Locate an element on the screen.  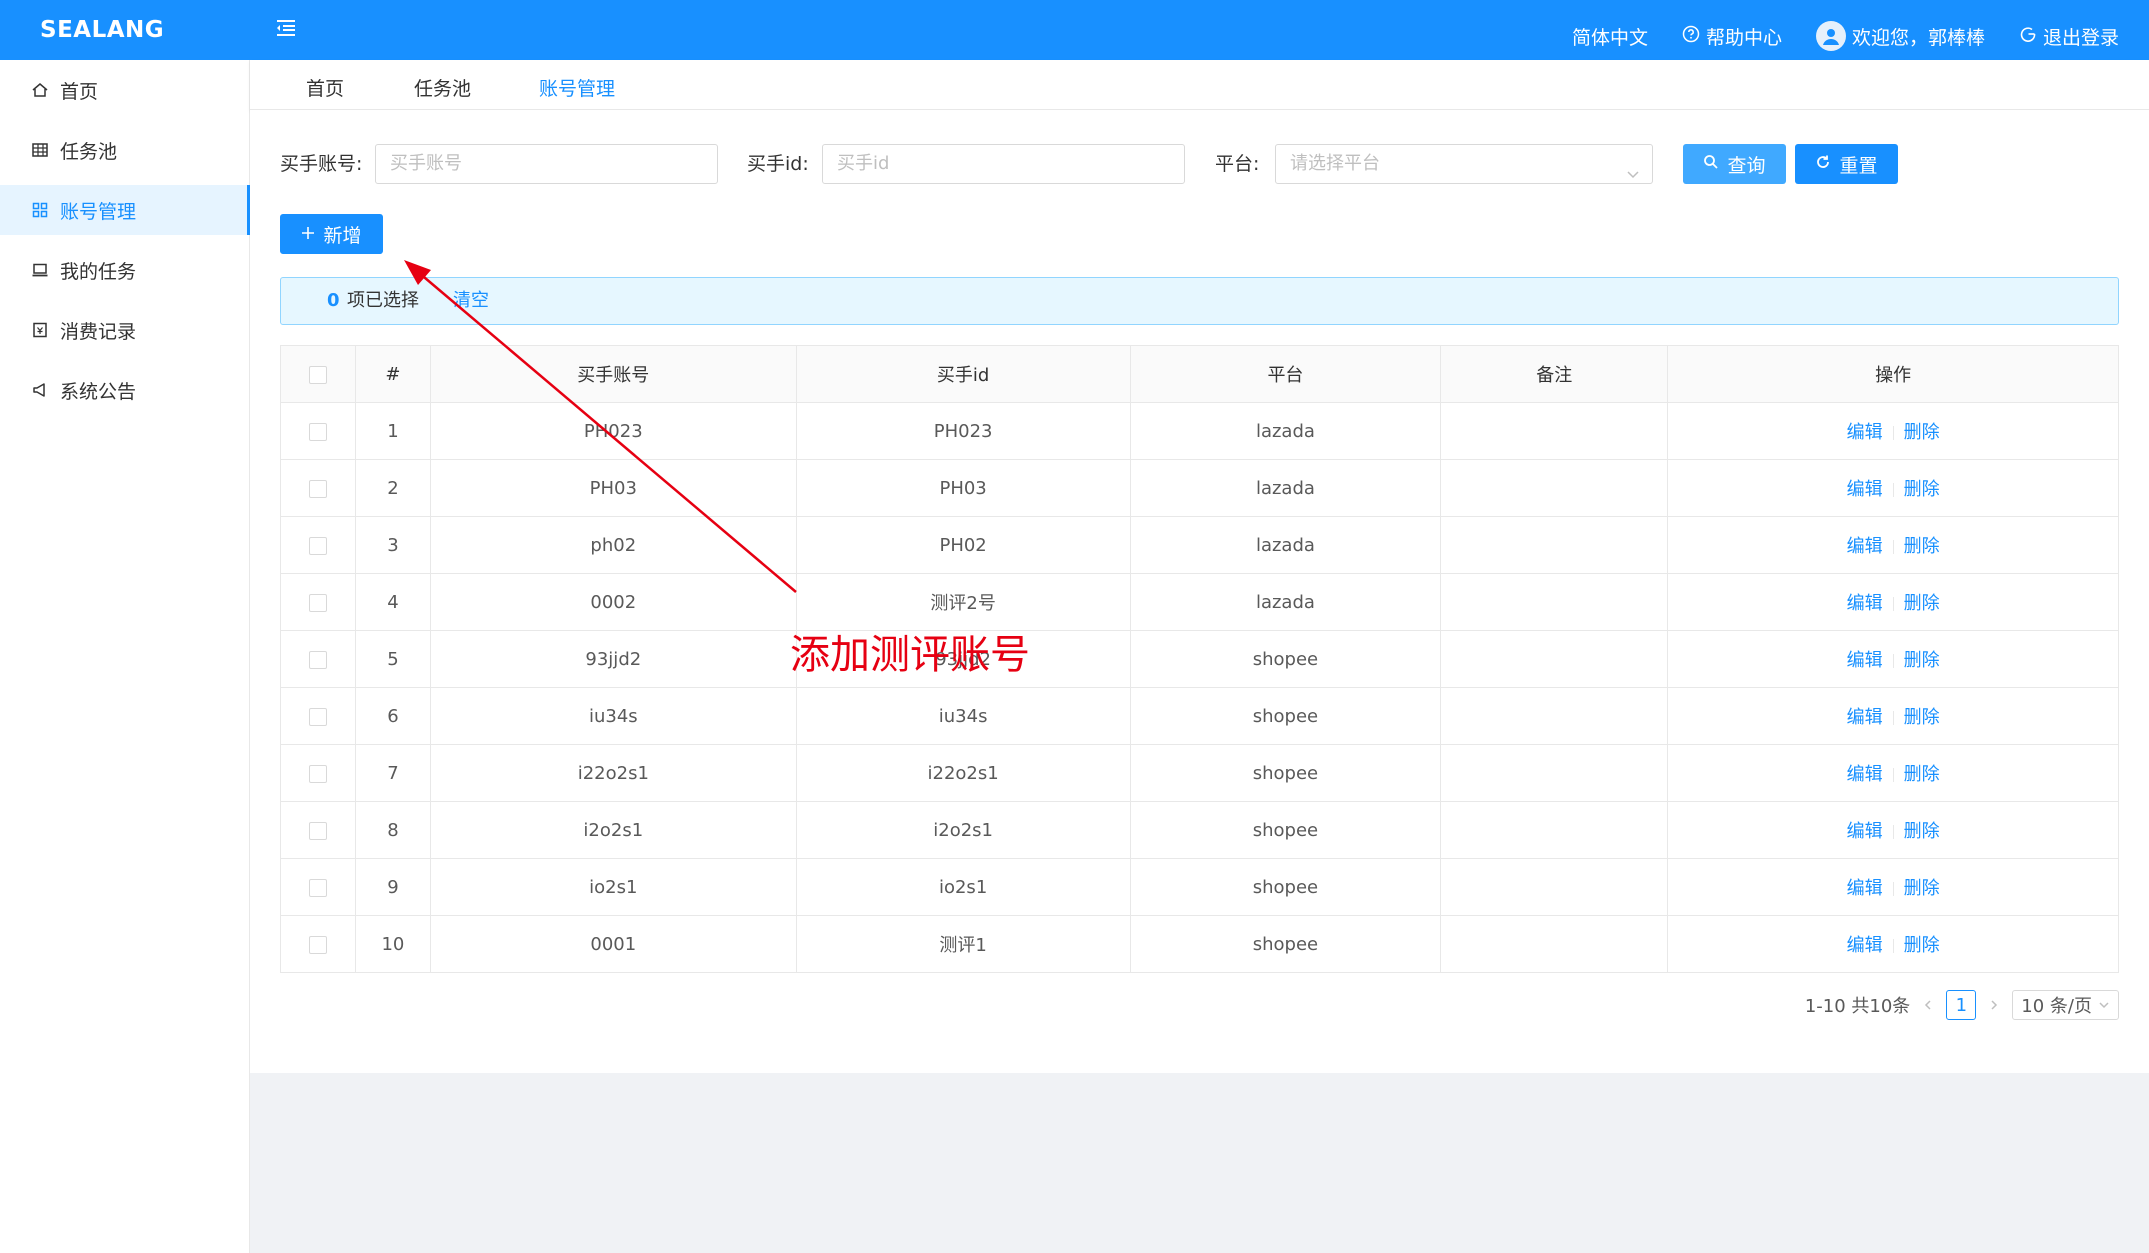
next-page-icon is located at coordinates (1994, 1005).